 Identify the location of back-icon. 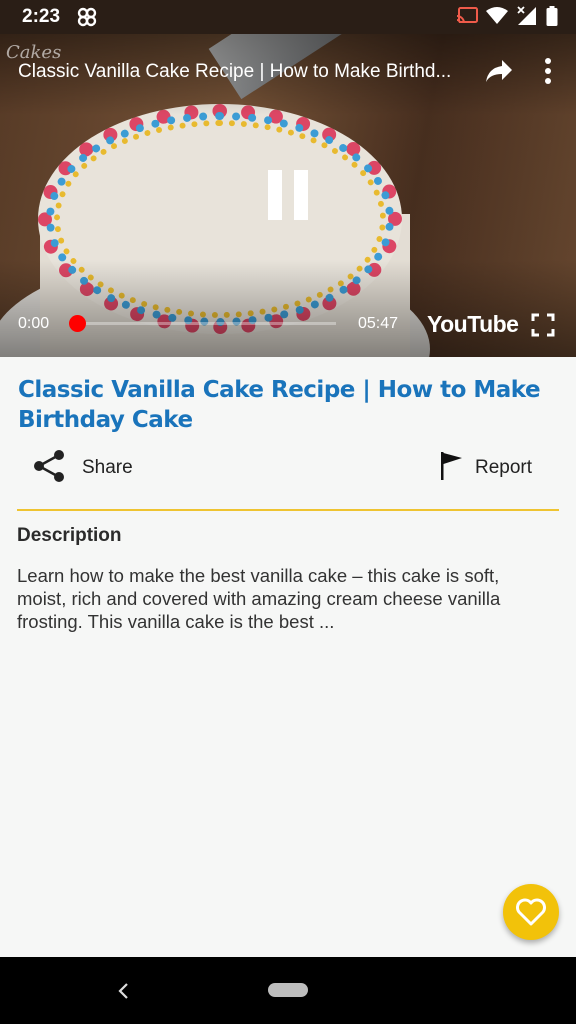
(124, 991).